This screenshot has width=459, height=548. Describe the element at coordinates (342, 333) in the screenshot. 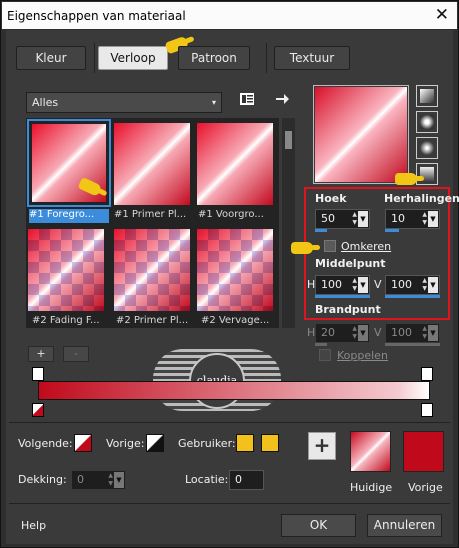

I see `brandpunt-h-spinner: 20 ▲ ▼ ▼` at that location.